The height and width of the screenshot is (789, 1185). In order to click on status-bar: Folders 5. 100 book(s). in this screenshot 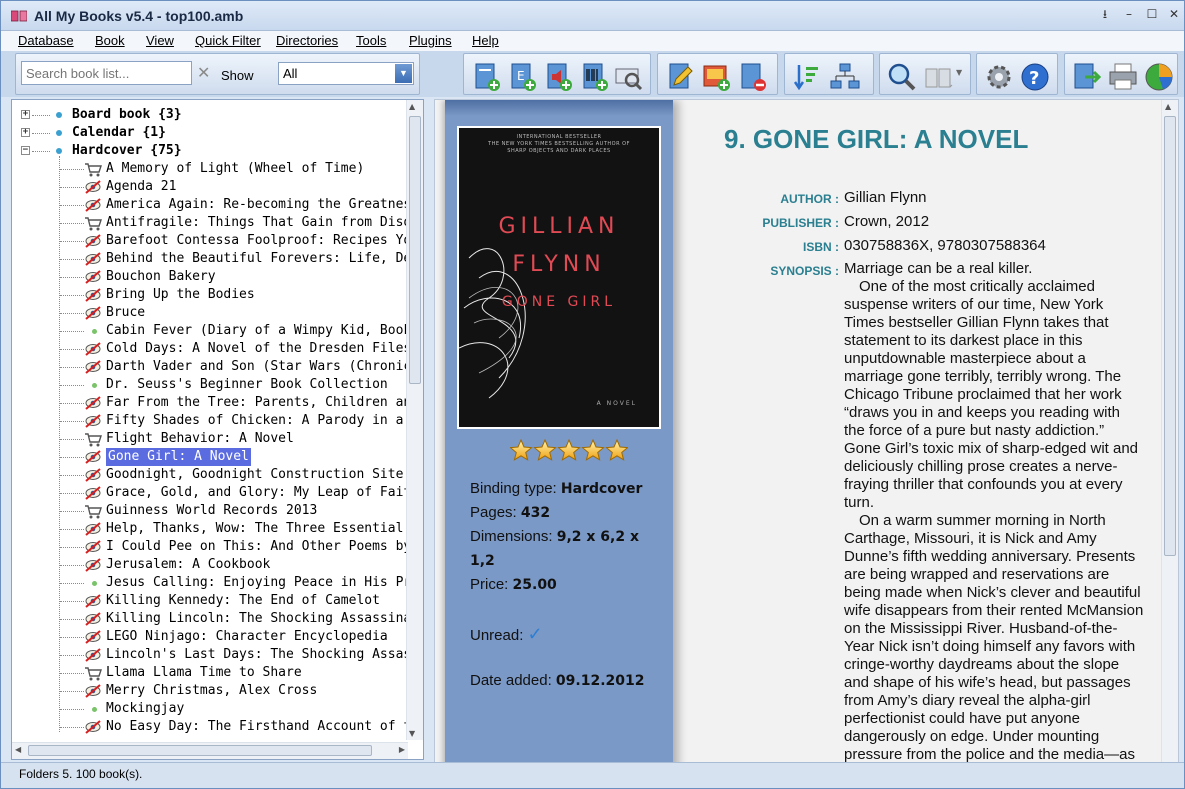, I will do `click(592, 775)`.